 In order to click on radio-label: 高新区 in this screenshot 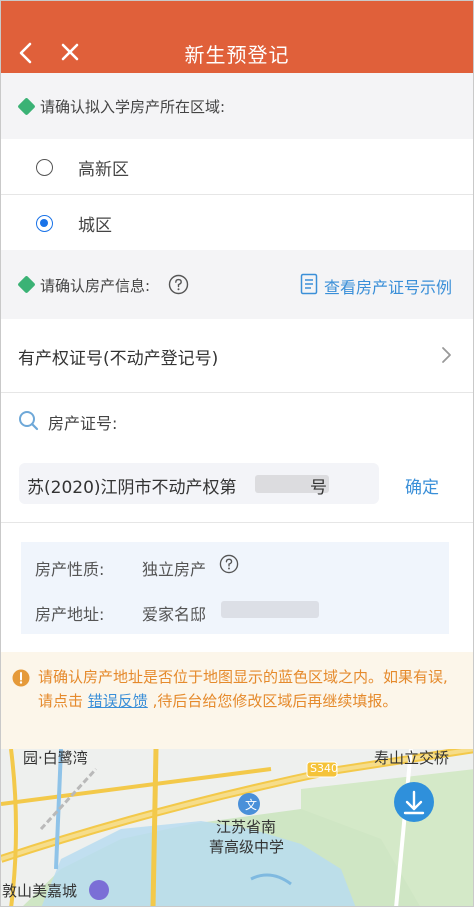, I will do `click(103, 170)`.